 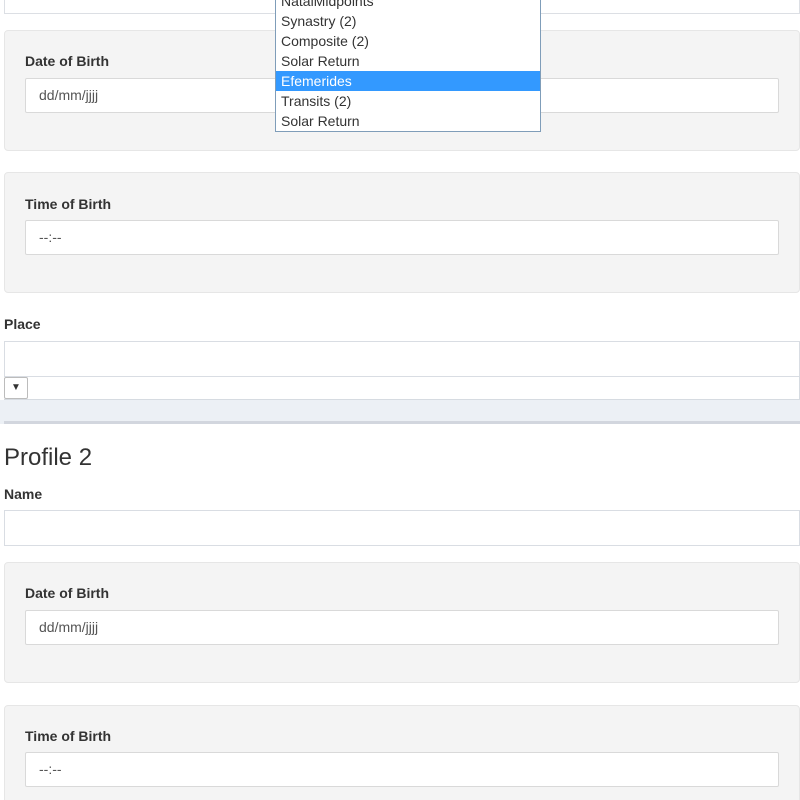 What do you see at coordinates (408, 21) in the screenshot?
I see `dropdown-item-synastry: Synastry (2)` at bounding box center [408, 21].